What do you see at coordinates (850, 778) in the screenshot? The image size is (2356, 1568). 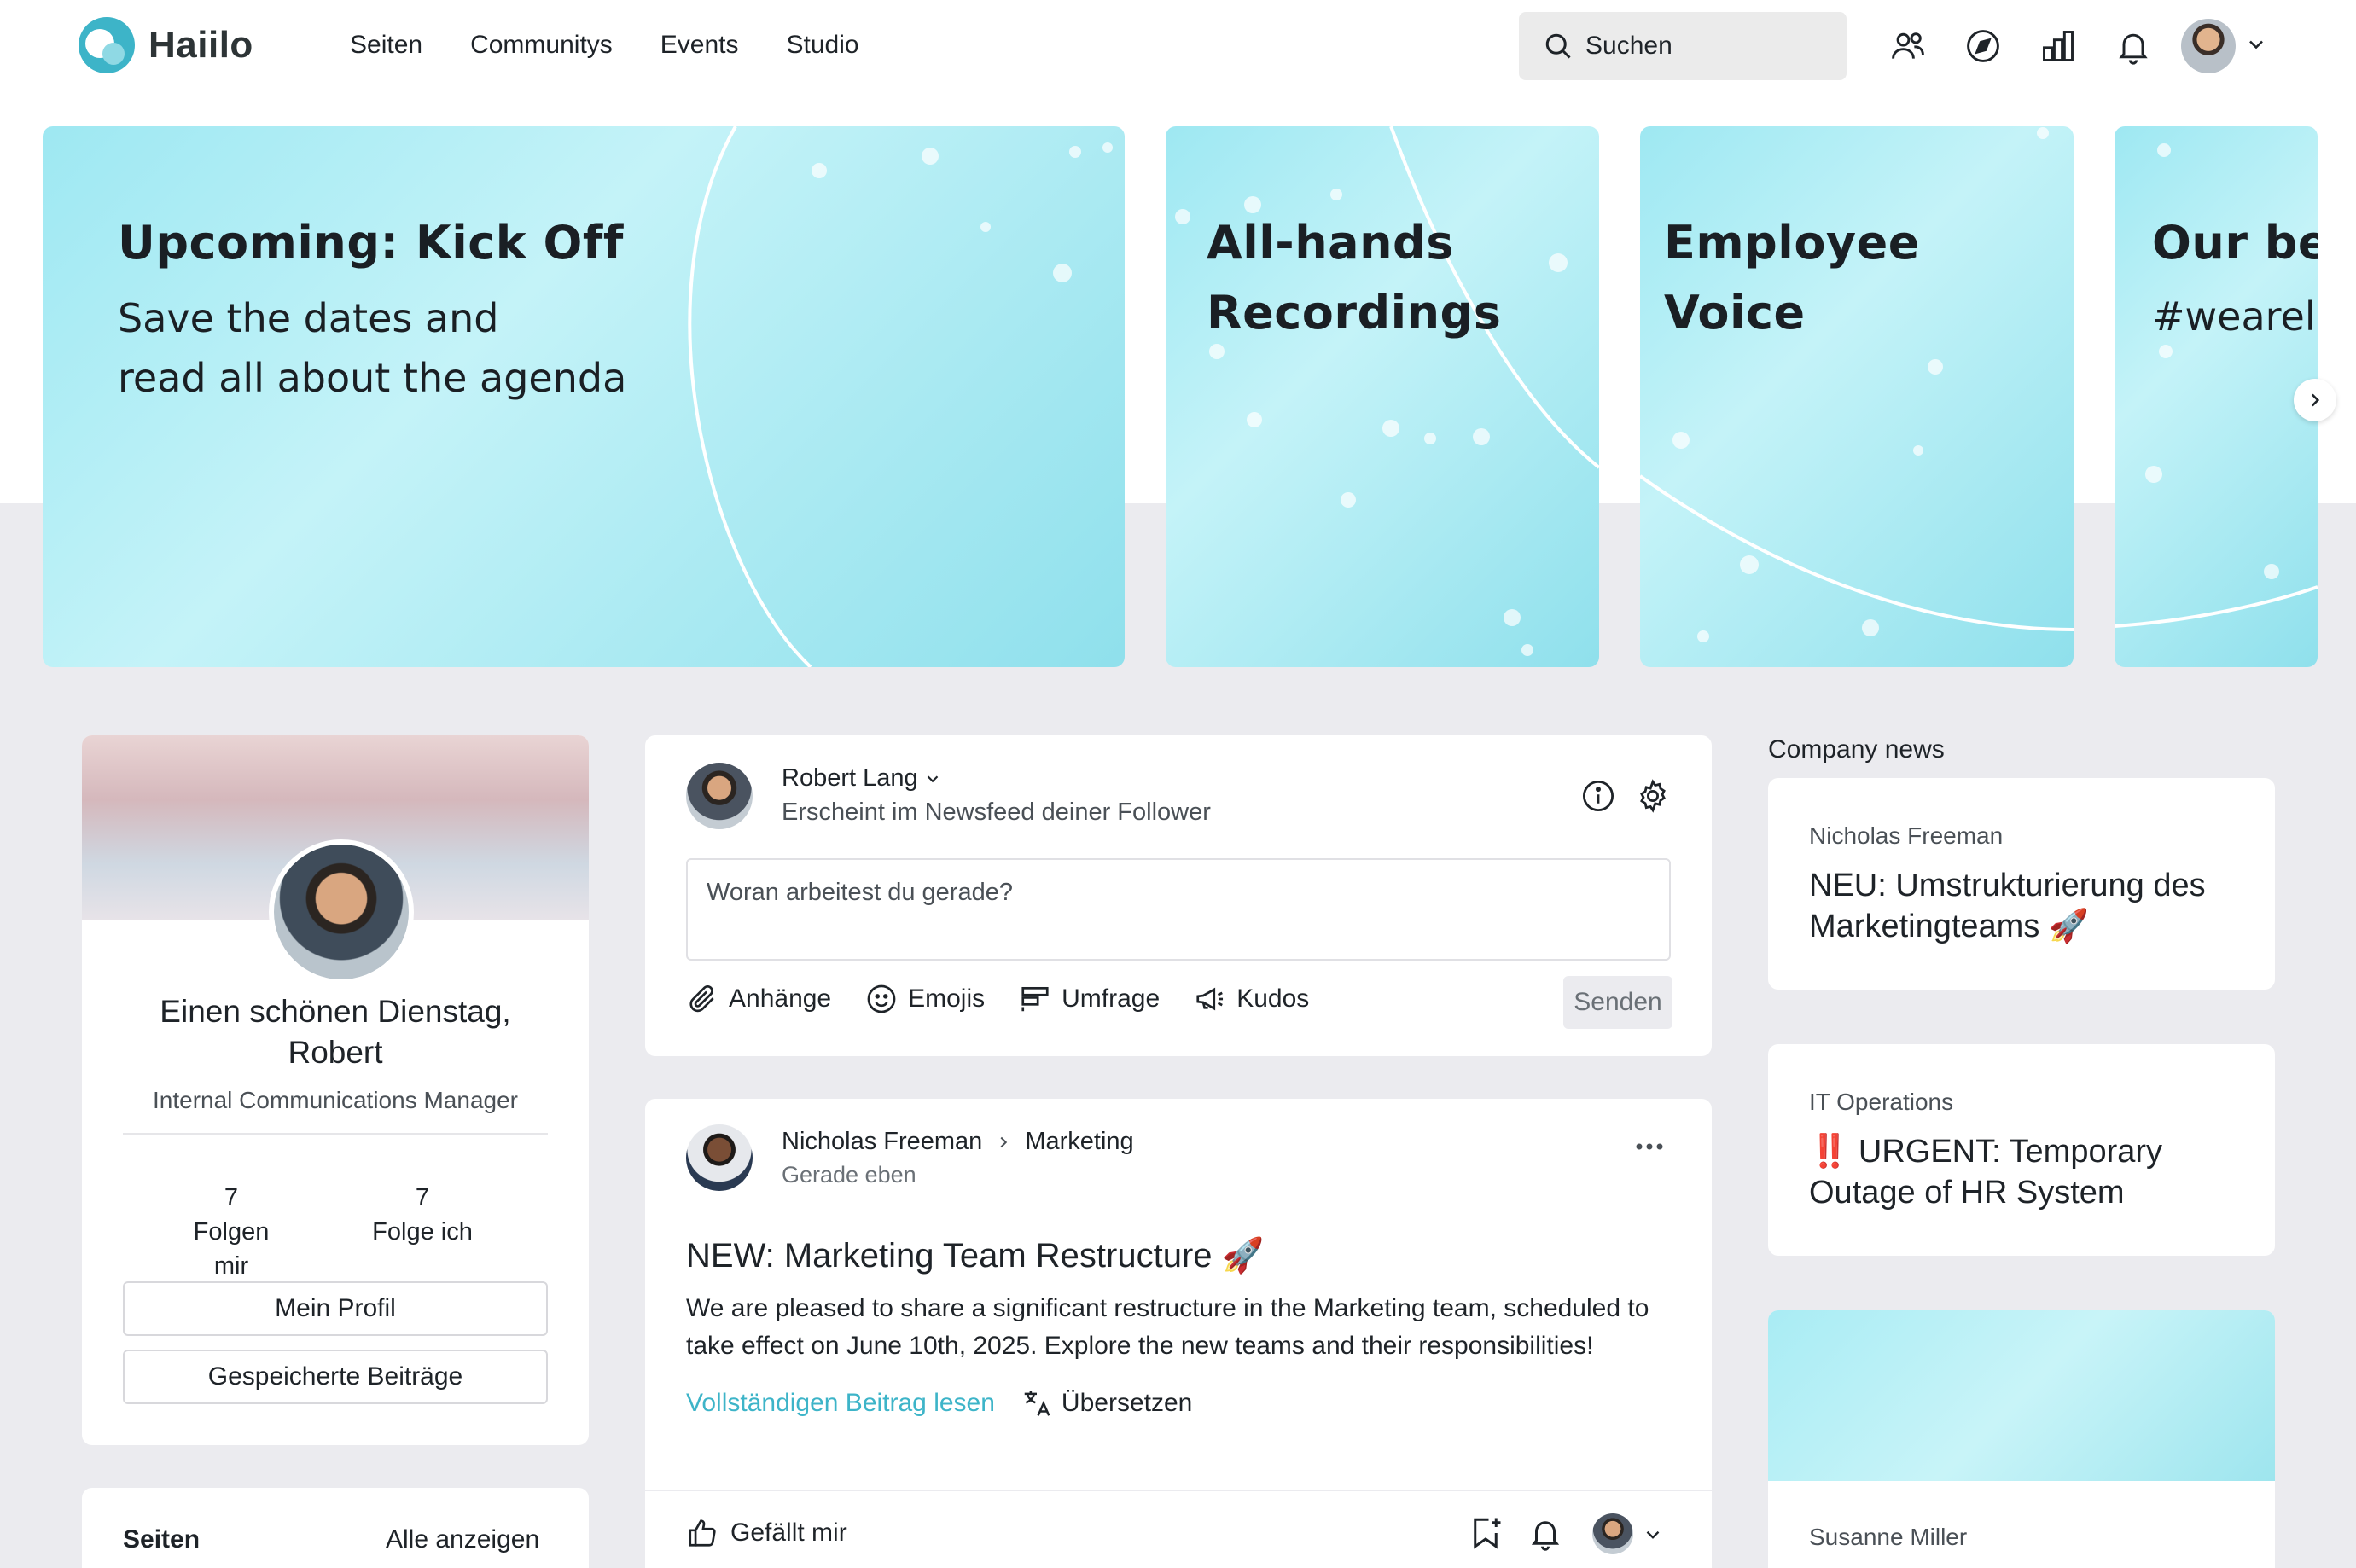 I see `composer-author-name: Robert Lang` at bounding box center [850, 778].